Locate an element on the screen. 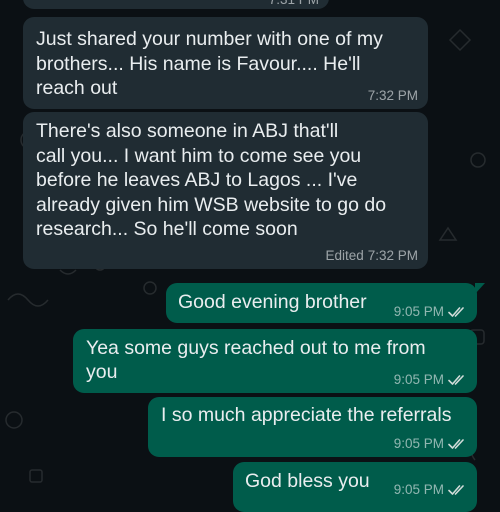 Image resolution: width=500 pixels, height=512 pixels. message-text-line: research... So he'll come soon is located at coordinates (167, 229).